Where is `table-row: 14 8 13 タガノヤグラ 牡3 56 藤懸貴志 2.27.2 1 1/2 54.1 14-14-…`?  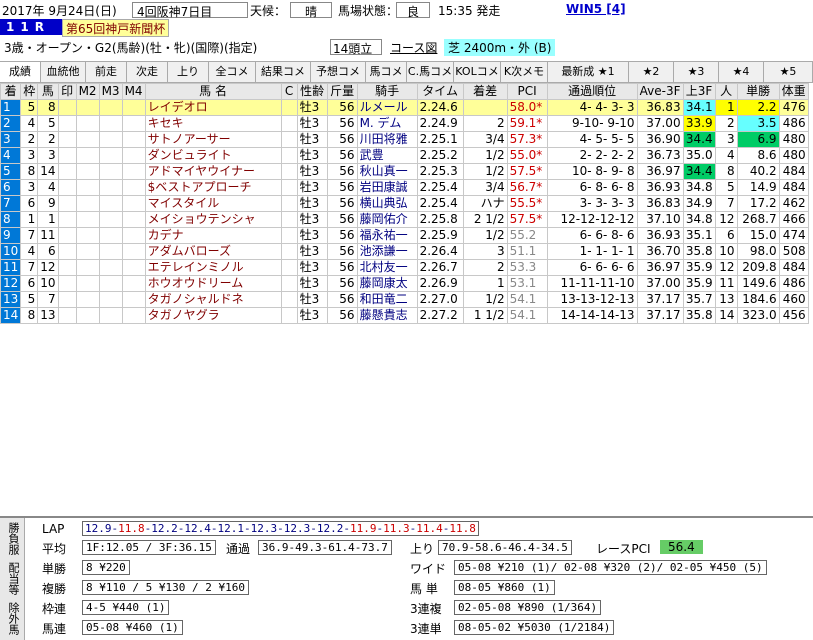
table-row: 14 8 13 タガノヤグラ 牡3 56 藤懸貴志 2.27.2 1 1/2 54.1 14-14-… is located at coordinates (404, 315).